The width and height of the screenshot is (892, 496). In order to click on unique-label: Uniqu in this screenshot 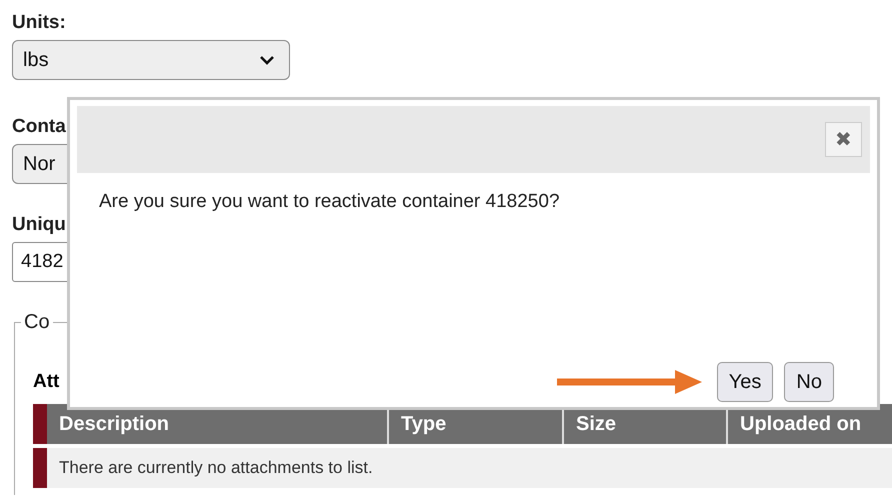, I will do `click(39, 225)`.